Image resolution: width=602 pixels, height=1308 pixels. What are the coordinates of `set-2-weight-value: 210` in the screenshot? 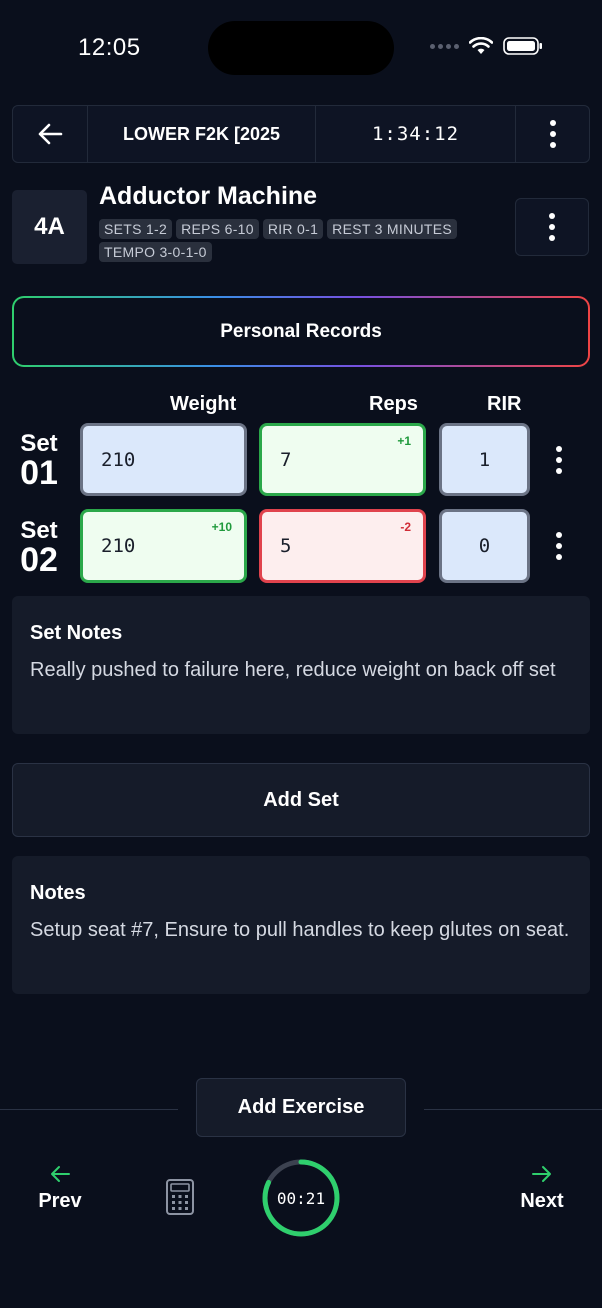 It's located at (118, 546).